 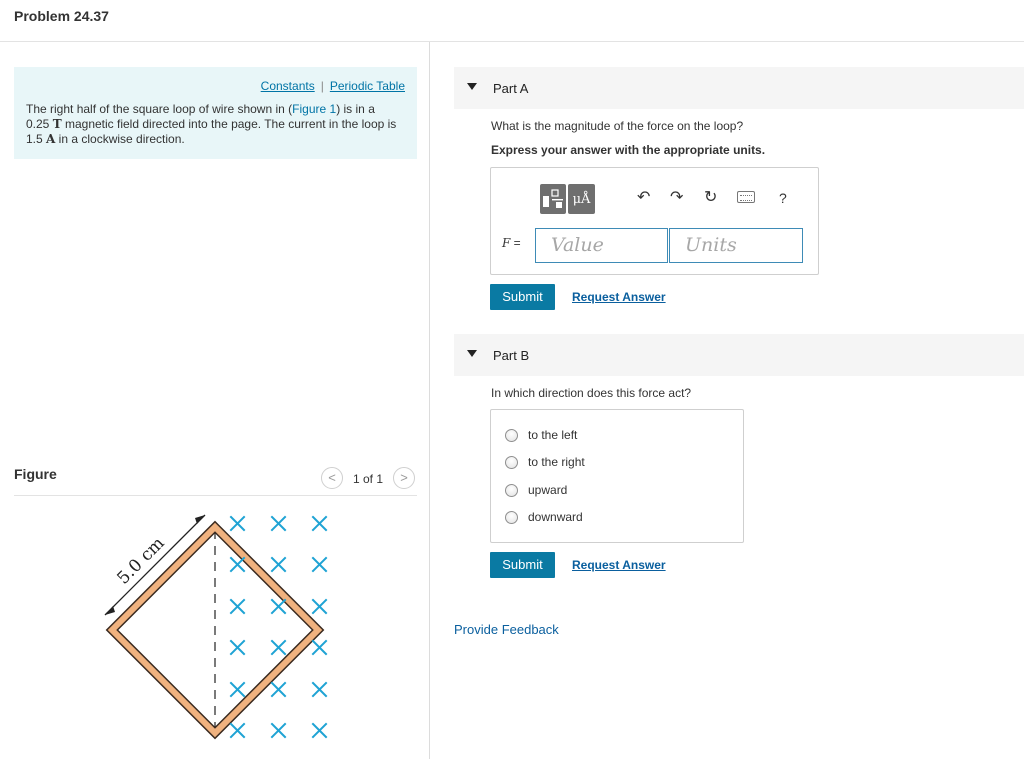 I want to click on units-symbol: μÅ, so click(x=581, y=199).